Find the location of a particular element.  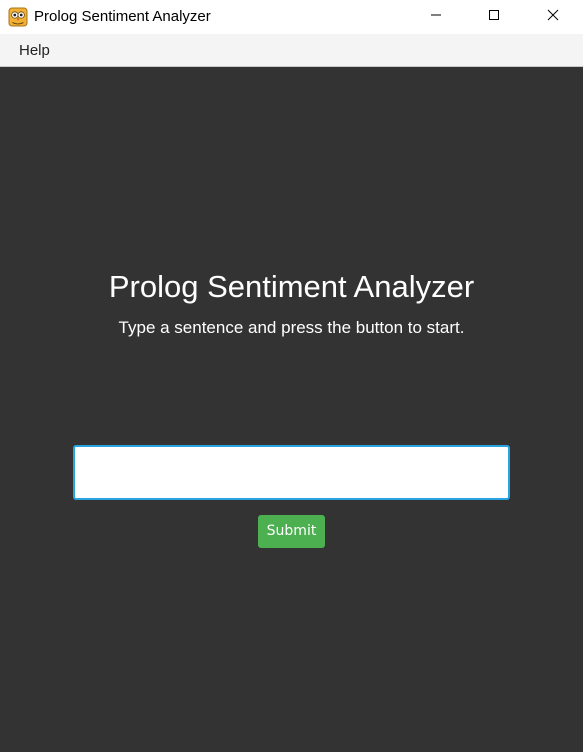

maximize-icon is located at coordinates (494, 17).